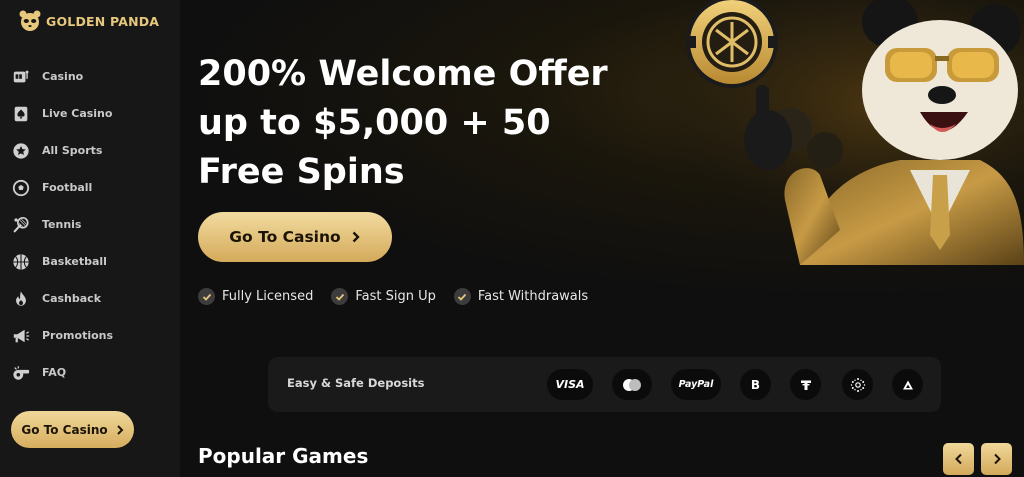 Image resolution: width=1024 pixels, height=477 pixels. I want to click on feature-item: Fully Licensed, so click(255, 296).